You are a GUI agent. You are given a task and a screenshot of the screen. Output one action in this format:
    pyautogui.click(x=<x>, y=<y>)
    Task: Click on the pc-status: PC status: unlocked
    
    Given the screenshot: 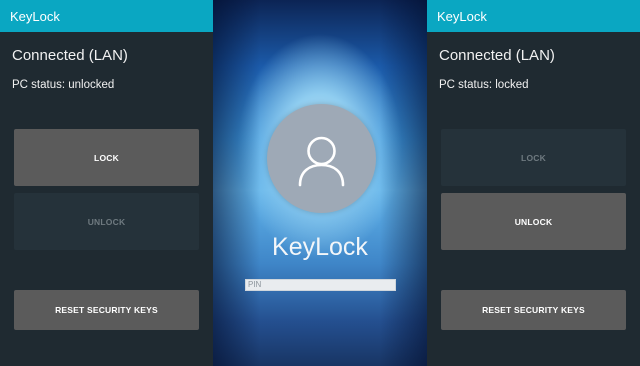 What is the action you would take?
    pyautogui.click(x=63, y=85)
    